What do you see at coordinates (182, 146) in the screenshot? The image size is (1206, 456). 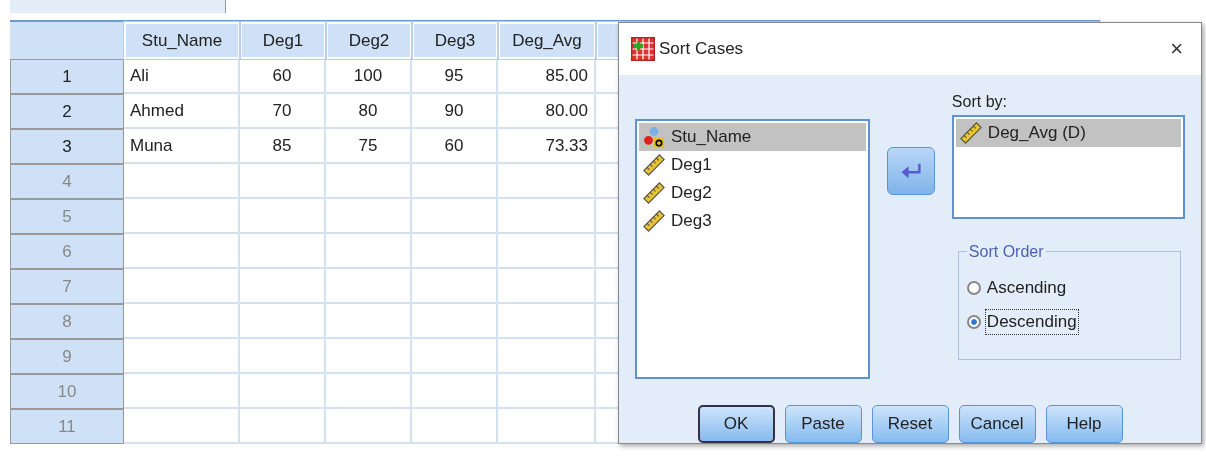 I see `table-cell: Muna` at bounding box center [182, 146].